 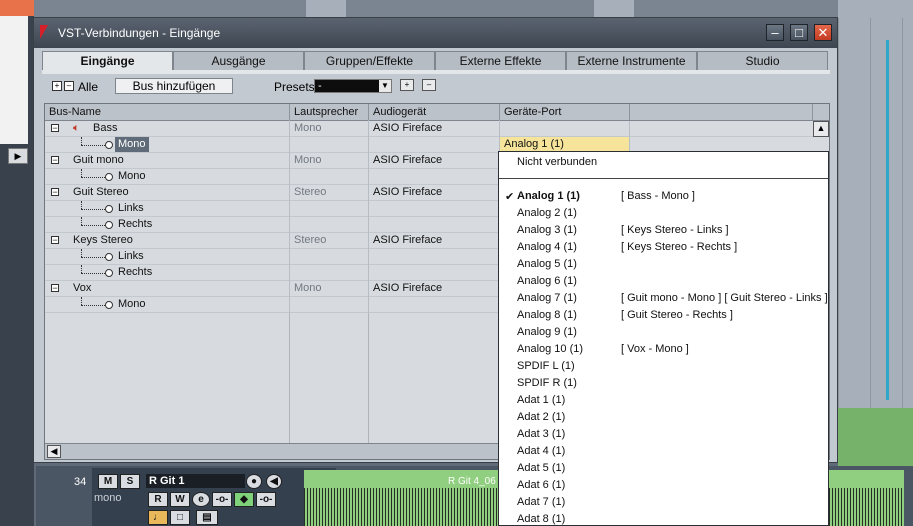 I want to click on scroll-up-icon: ▲, so click(x=821, y=129).